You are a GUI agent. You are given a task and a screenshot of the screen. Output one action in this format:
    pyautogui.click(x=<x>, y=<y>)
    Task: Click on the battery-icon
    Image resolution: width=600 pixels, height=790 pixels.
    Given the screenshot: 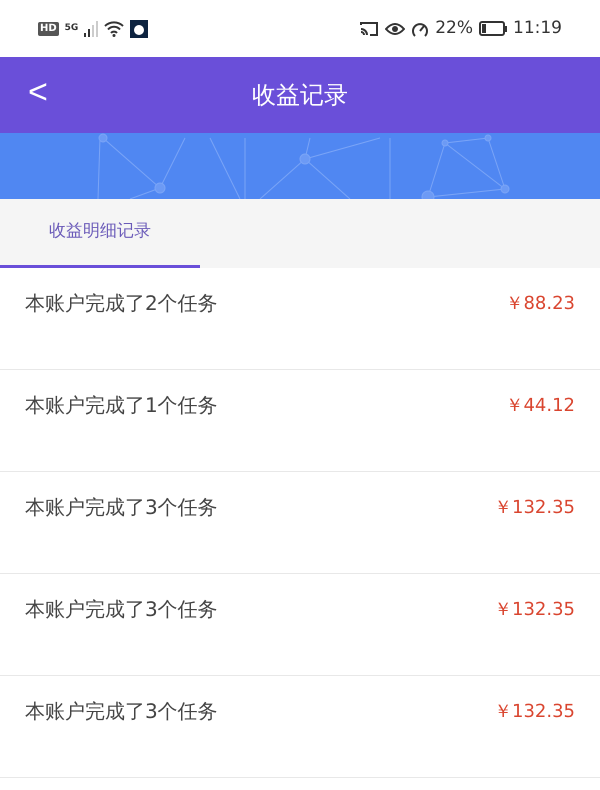 What is the action you would take?
    pyautogui.click(x=493, y=28)
    